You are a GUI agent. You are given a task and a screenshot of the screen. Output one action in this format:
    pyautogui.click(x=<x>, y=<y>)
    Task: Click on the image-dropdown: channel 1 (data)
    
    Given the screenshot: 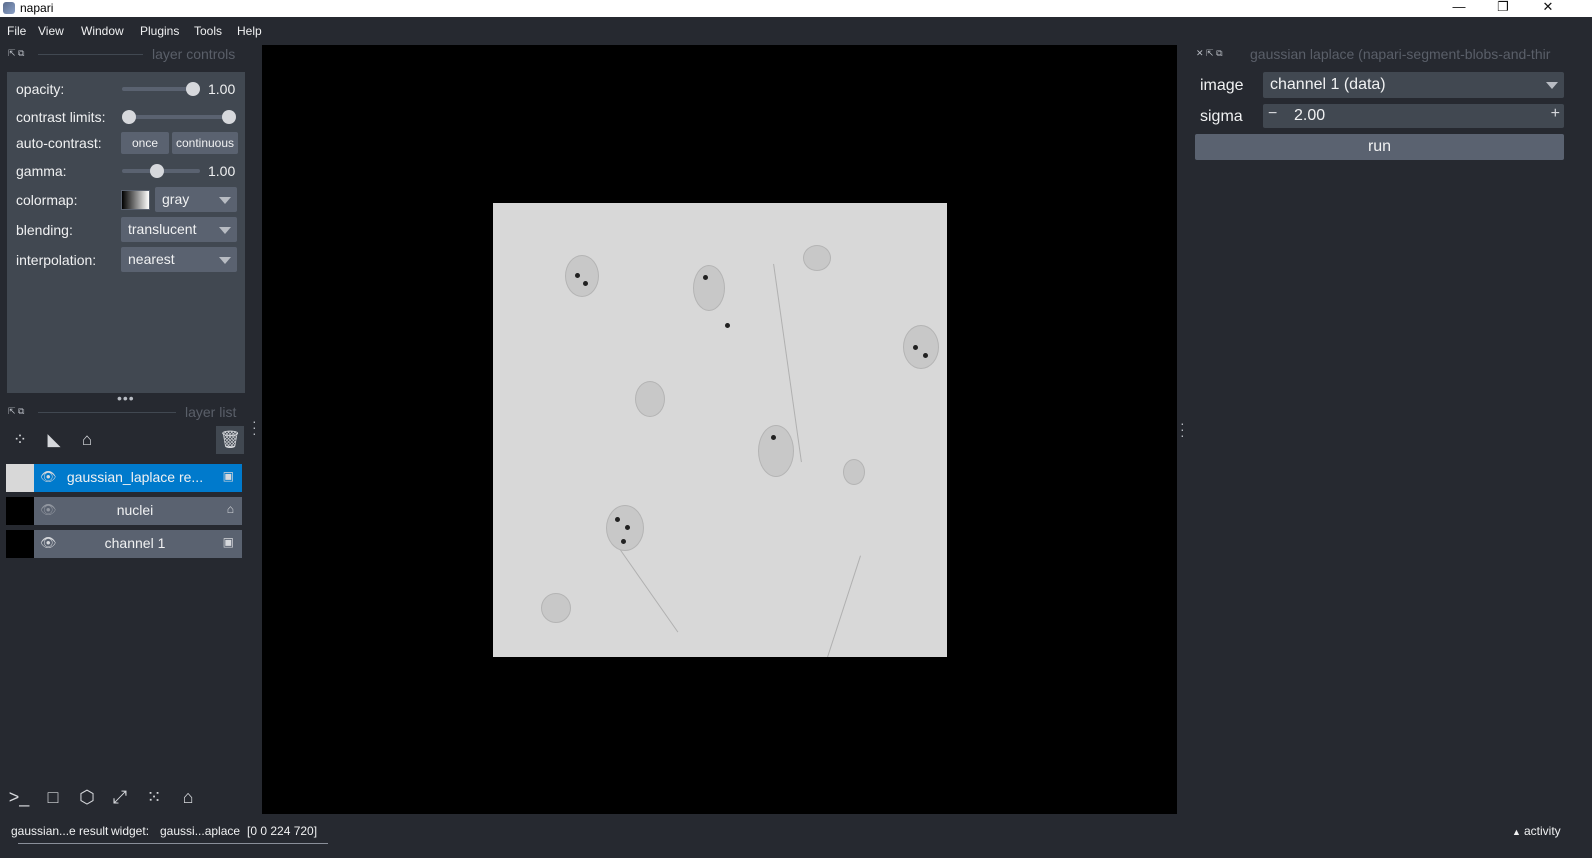 What is the action you would take?
    pyautogui.click(x=1413, y=85)
    